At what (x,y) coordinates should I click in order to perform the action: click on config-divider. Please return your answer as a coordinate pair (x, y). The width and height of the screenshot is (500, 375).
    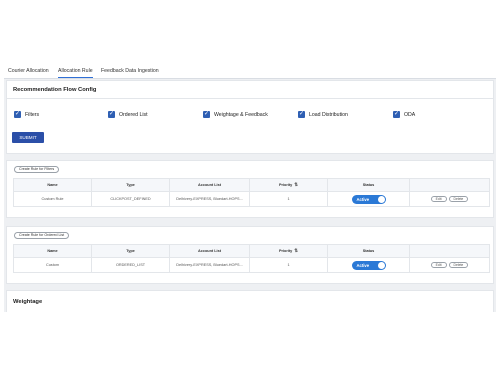
    Looking at the image, I should click on (250, 98).